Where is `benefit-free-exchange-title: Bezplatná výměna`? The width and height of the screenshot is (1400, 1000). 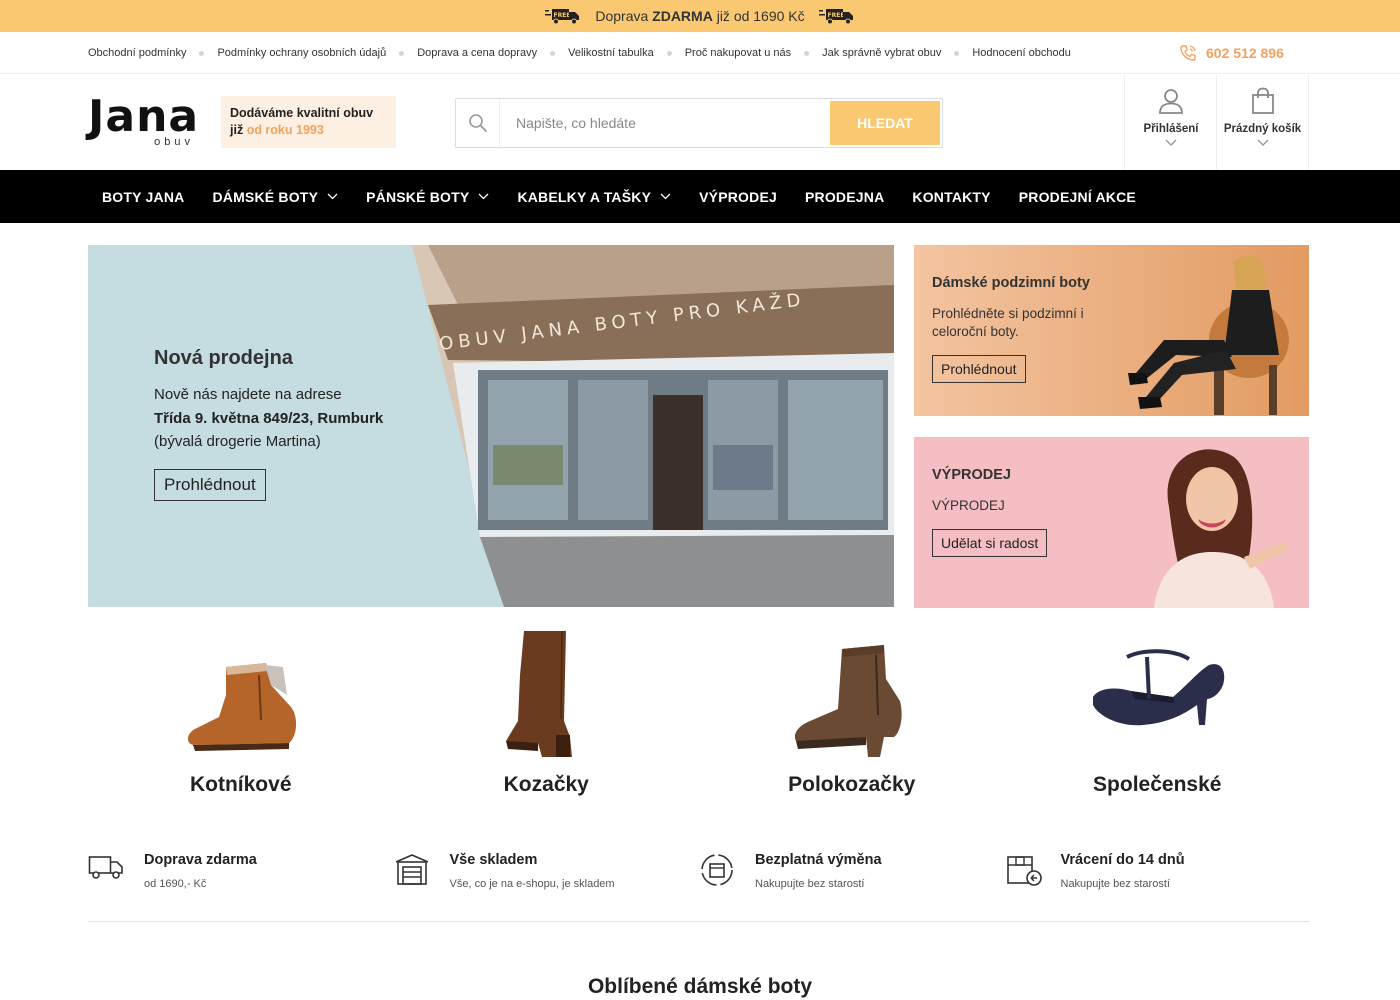
benefit-free-exchange-title: Bezplatná výměna is located at coordinates (818, 860).